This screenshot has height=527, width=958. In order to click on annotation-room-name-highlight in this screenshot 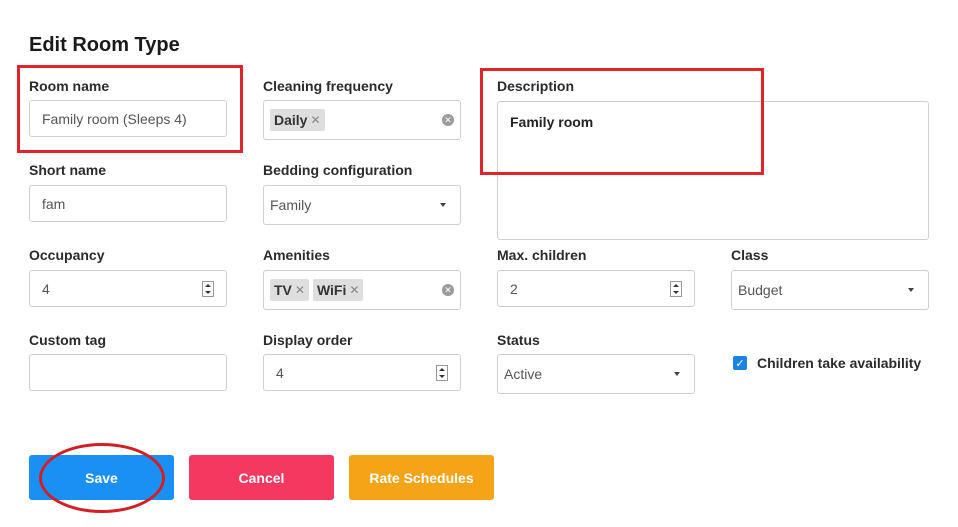, I will do `click(130, 109)`.